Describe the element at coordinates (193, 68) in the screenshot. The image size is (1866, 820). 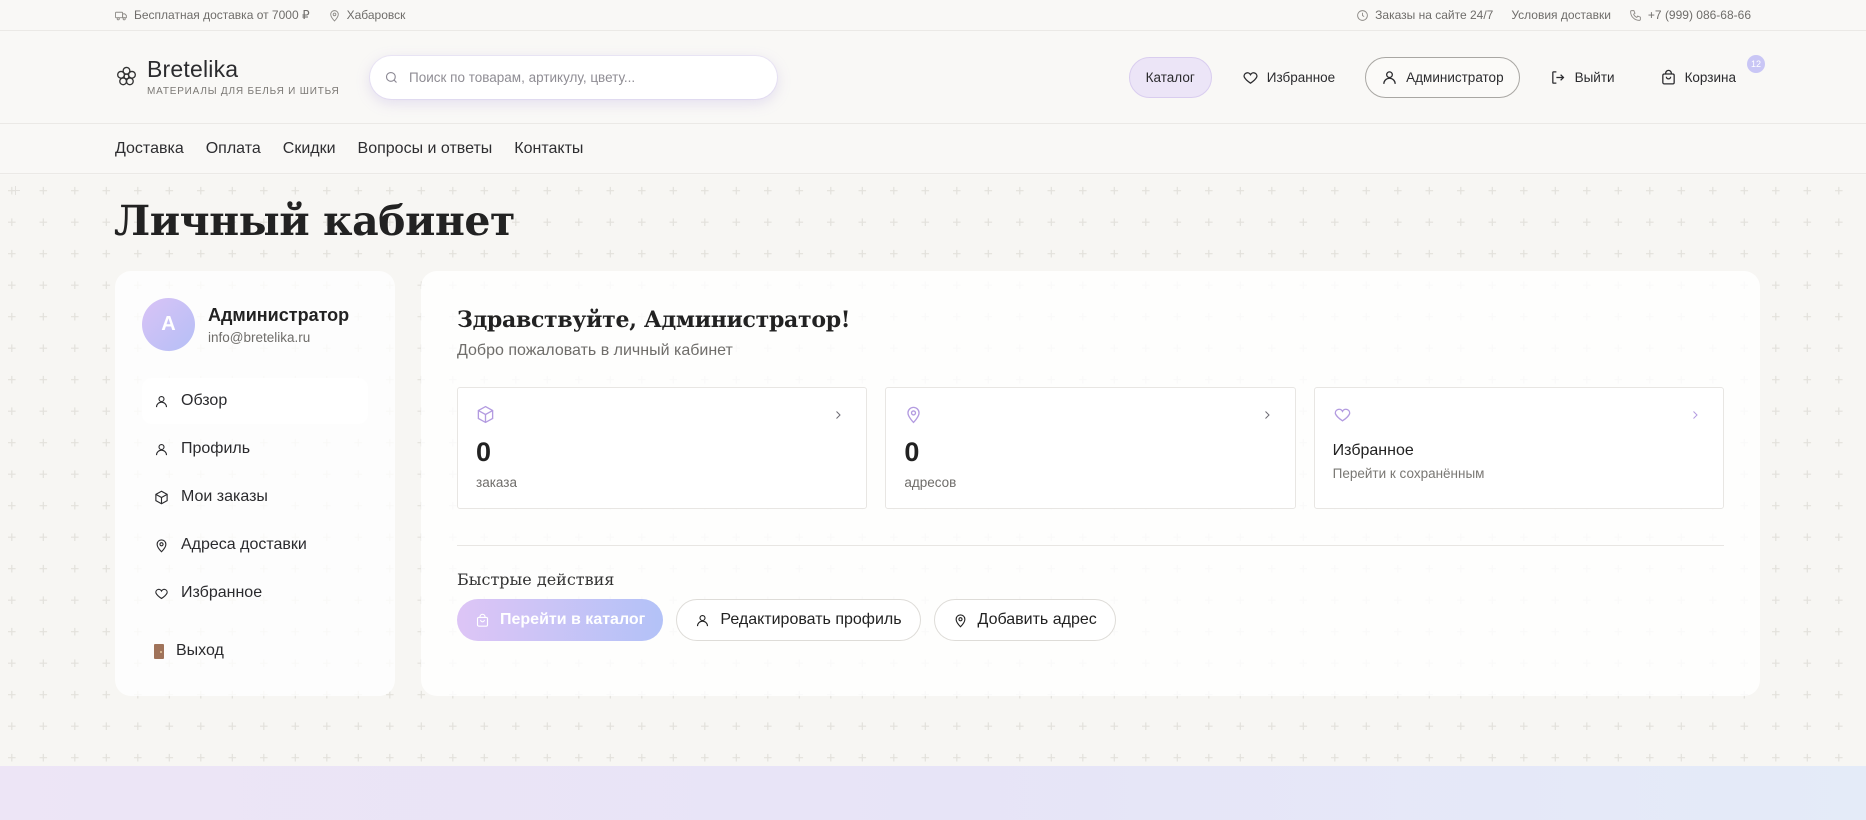
I see `logo-name: Bretelika` at that location.